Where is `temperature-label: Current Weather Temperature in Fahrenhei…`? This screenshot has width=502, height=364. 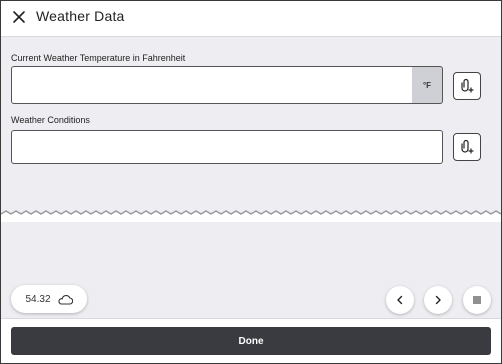 temperature-label: Current Weather Temperature in Fahrenhei… is located at coordinates (98, 58).